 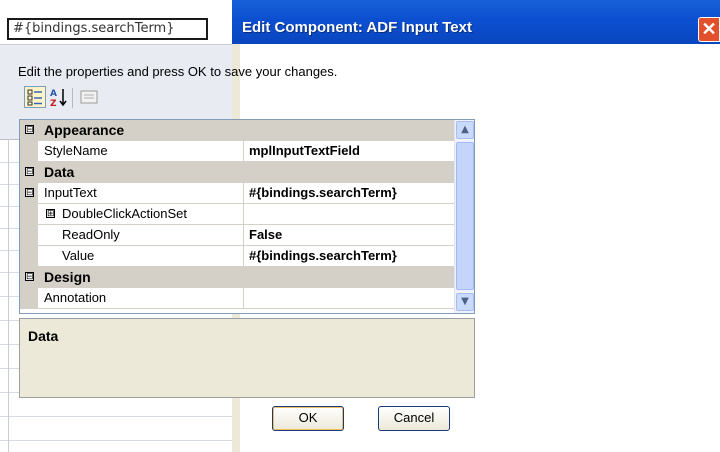 I want to click on category-design: ⊟ Design, so click(x=237, y=277).